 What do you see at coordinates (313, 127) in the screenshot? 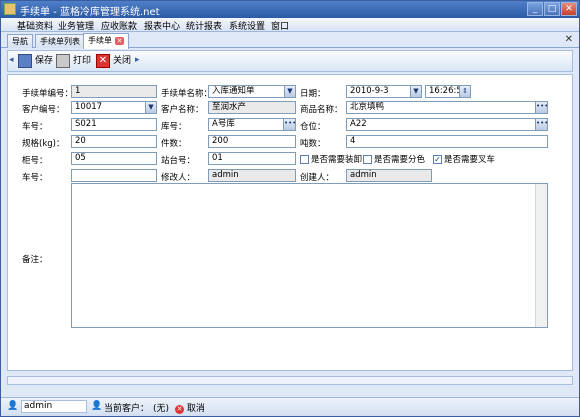
I see `location-label: 仓位：` at bounding box center [313, 127].